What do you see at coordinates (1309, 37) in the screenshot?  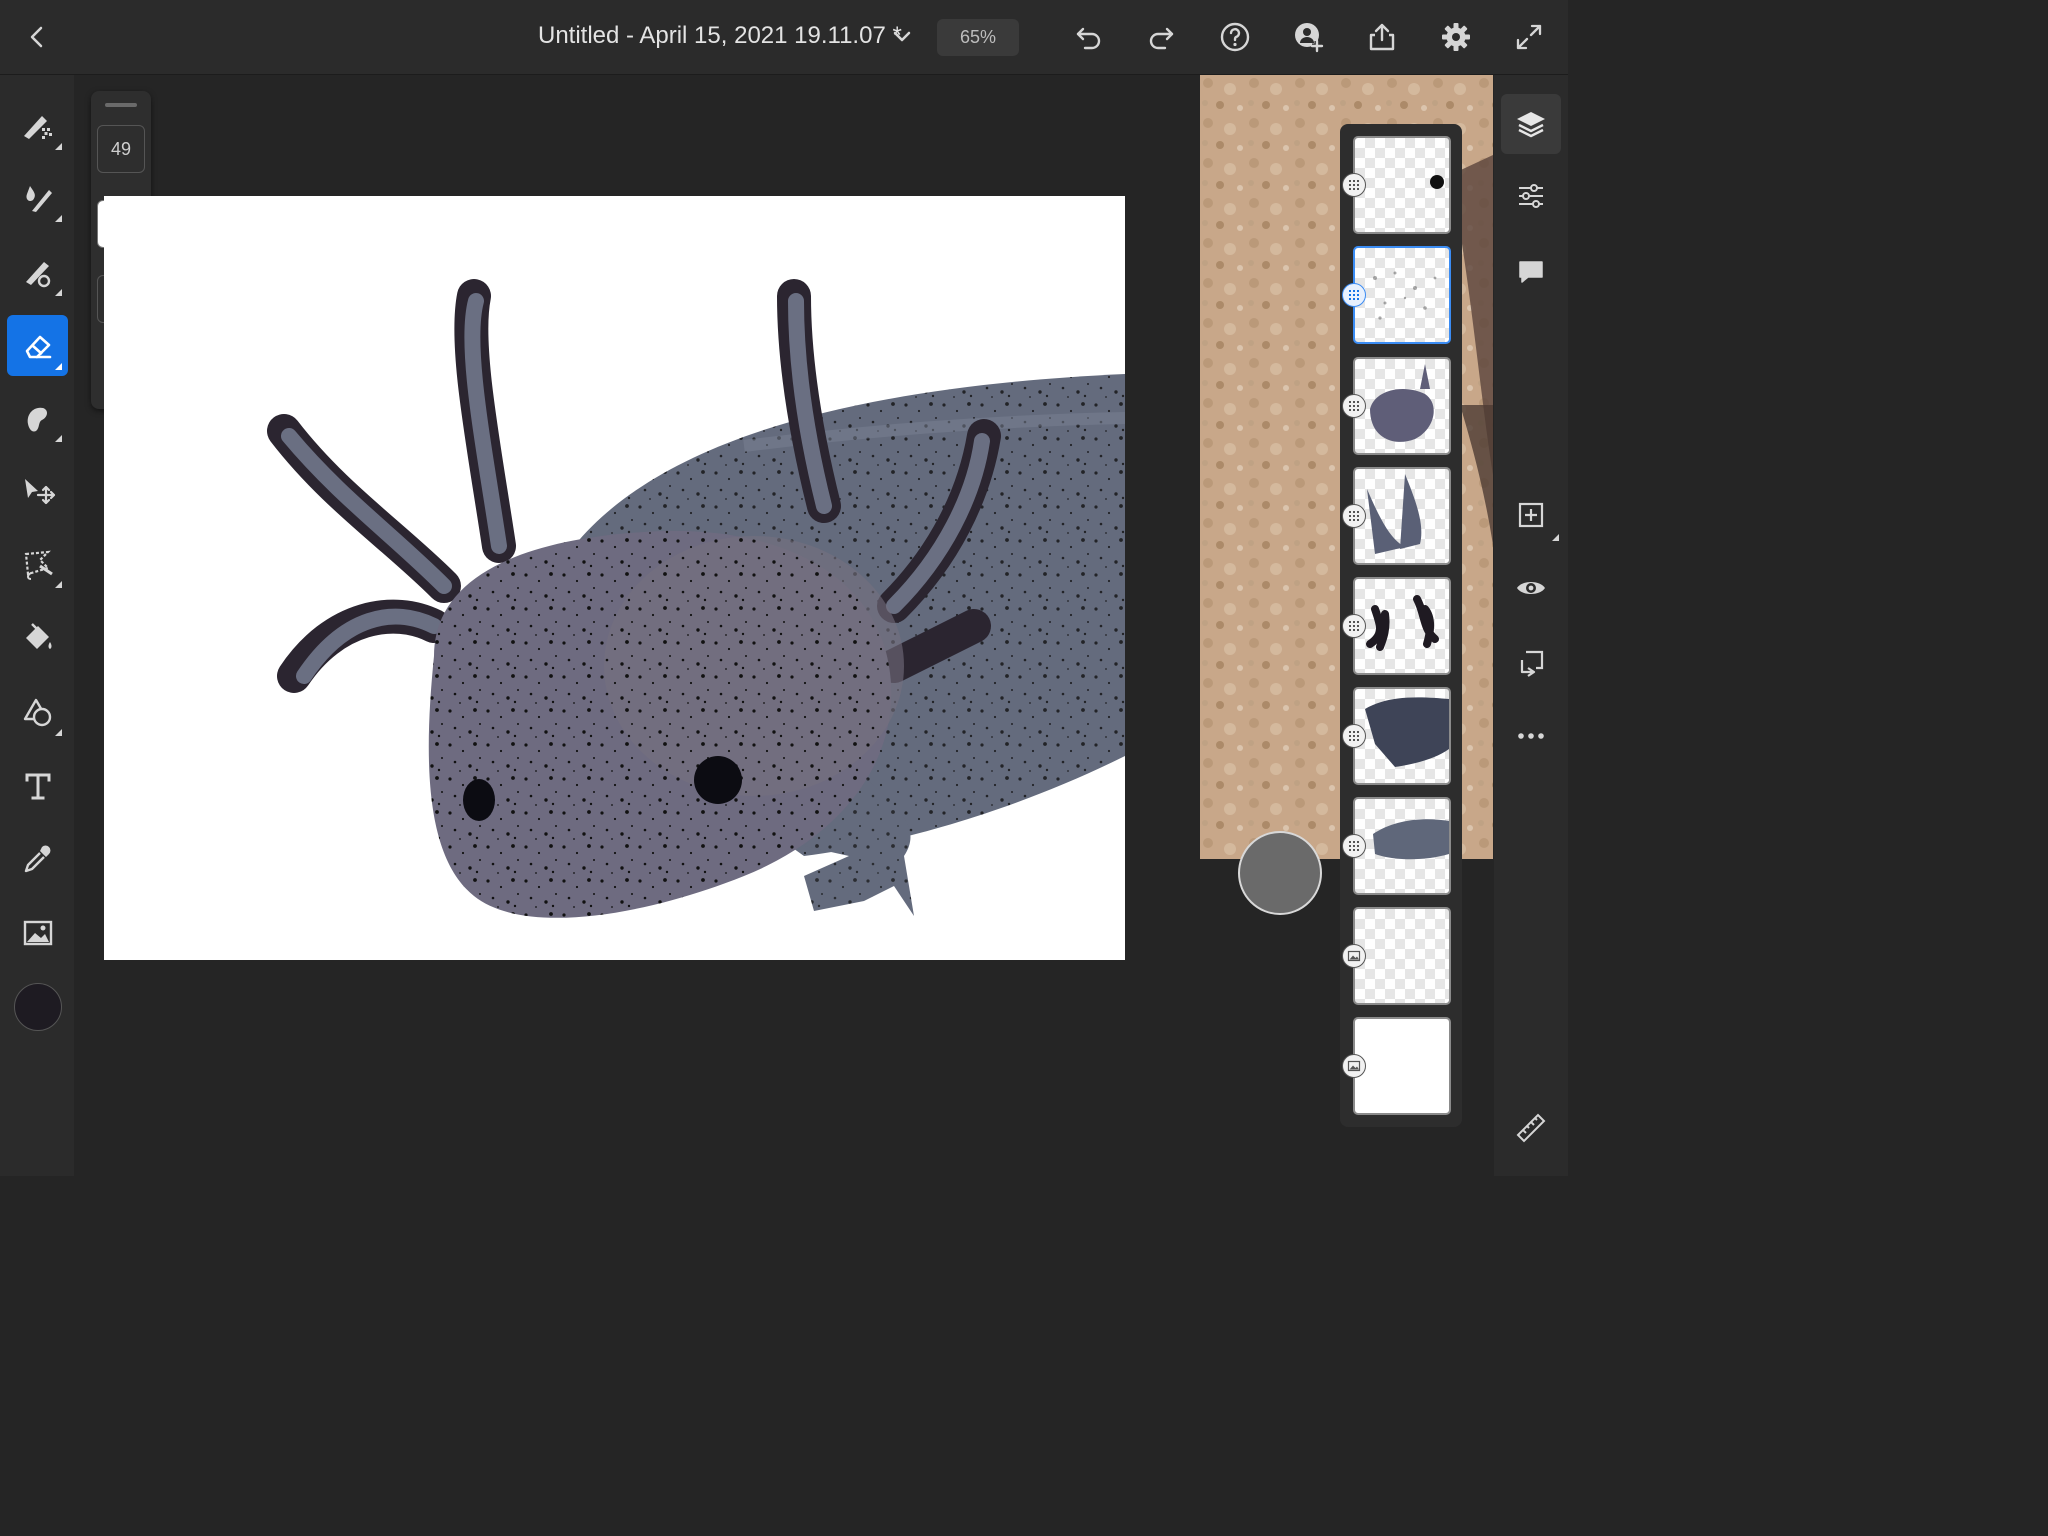 I see `invite-icon` at bounding box center [1309, 37].